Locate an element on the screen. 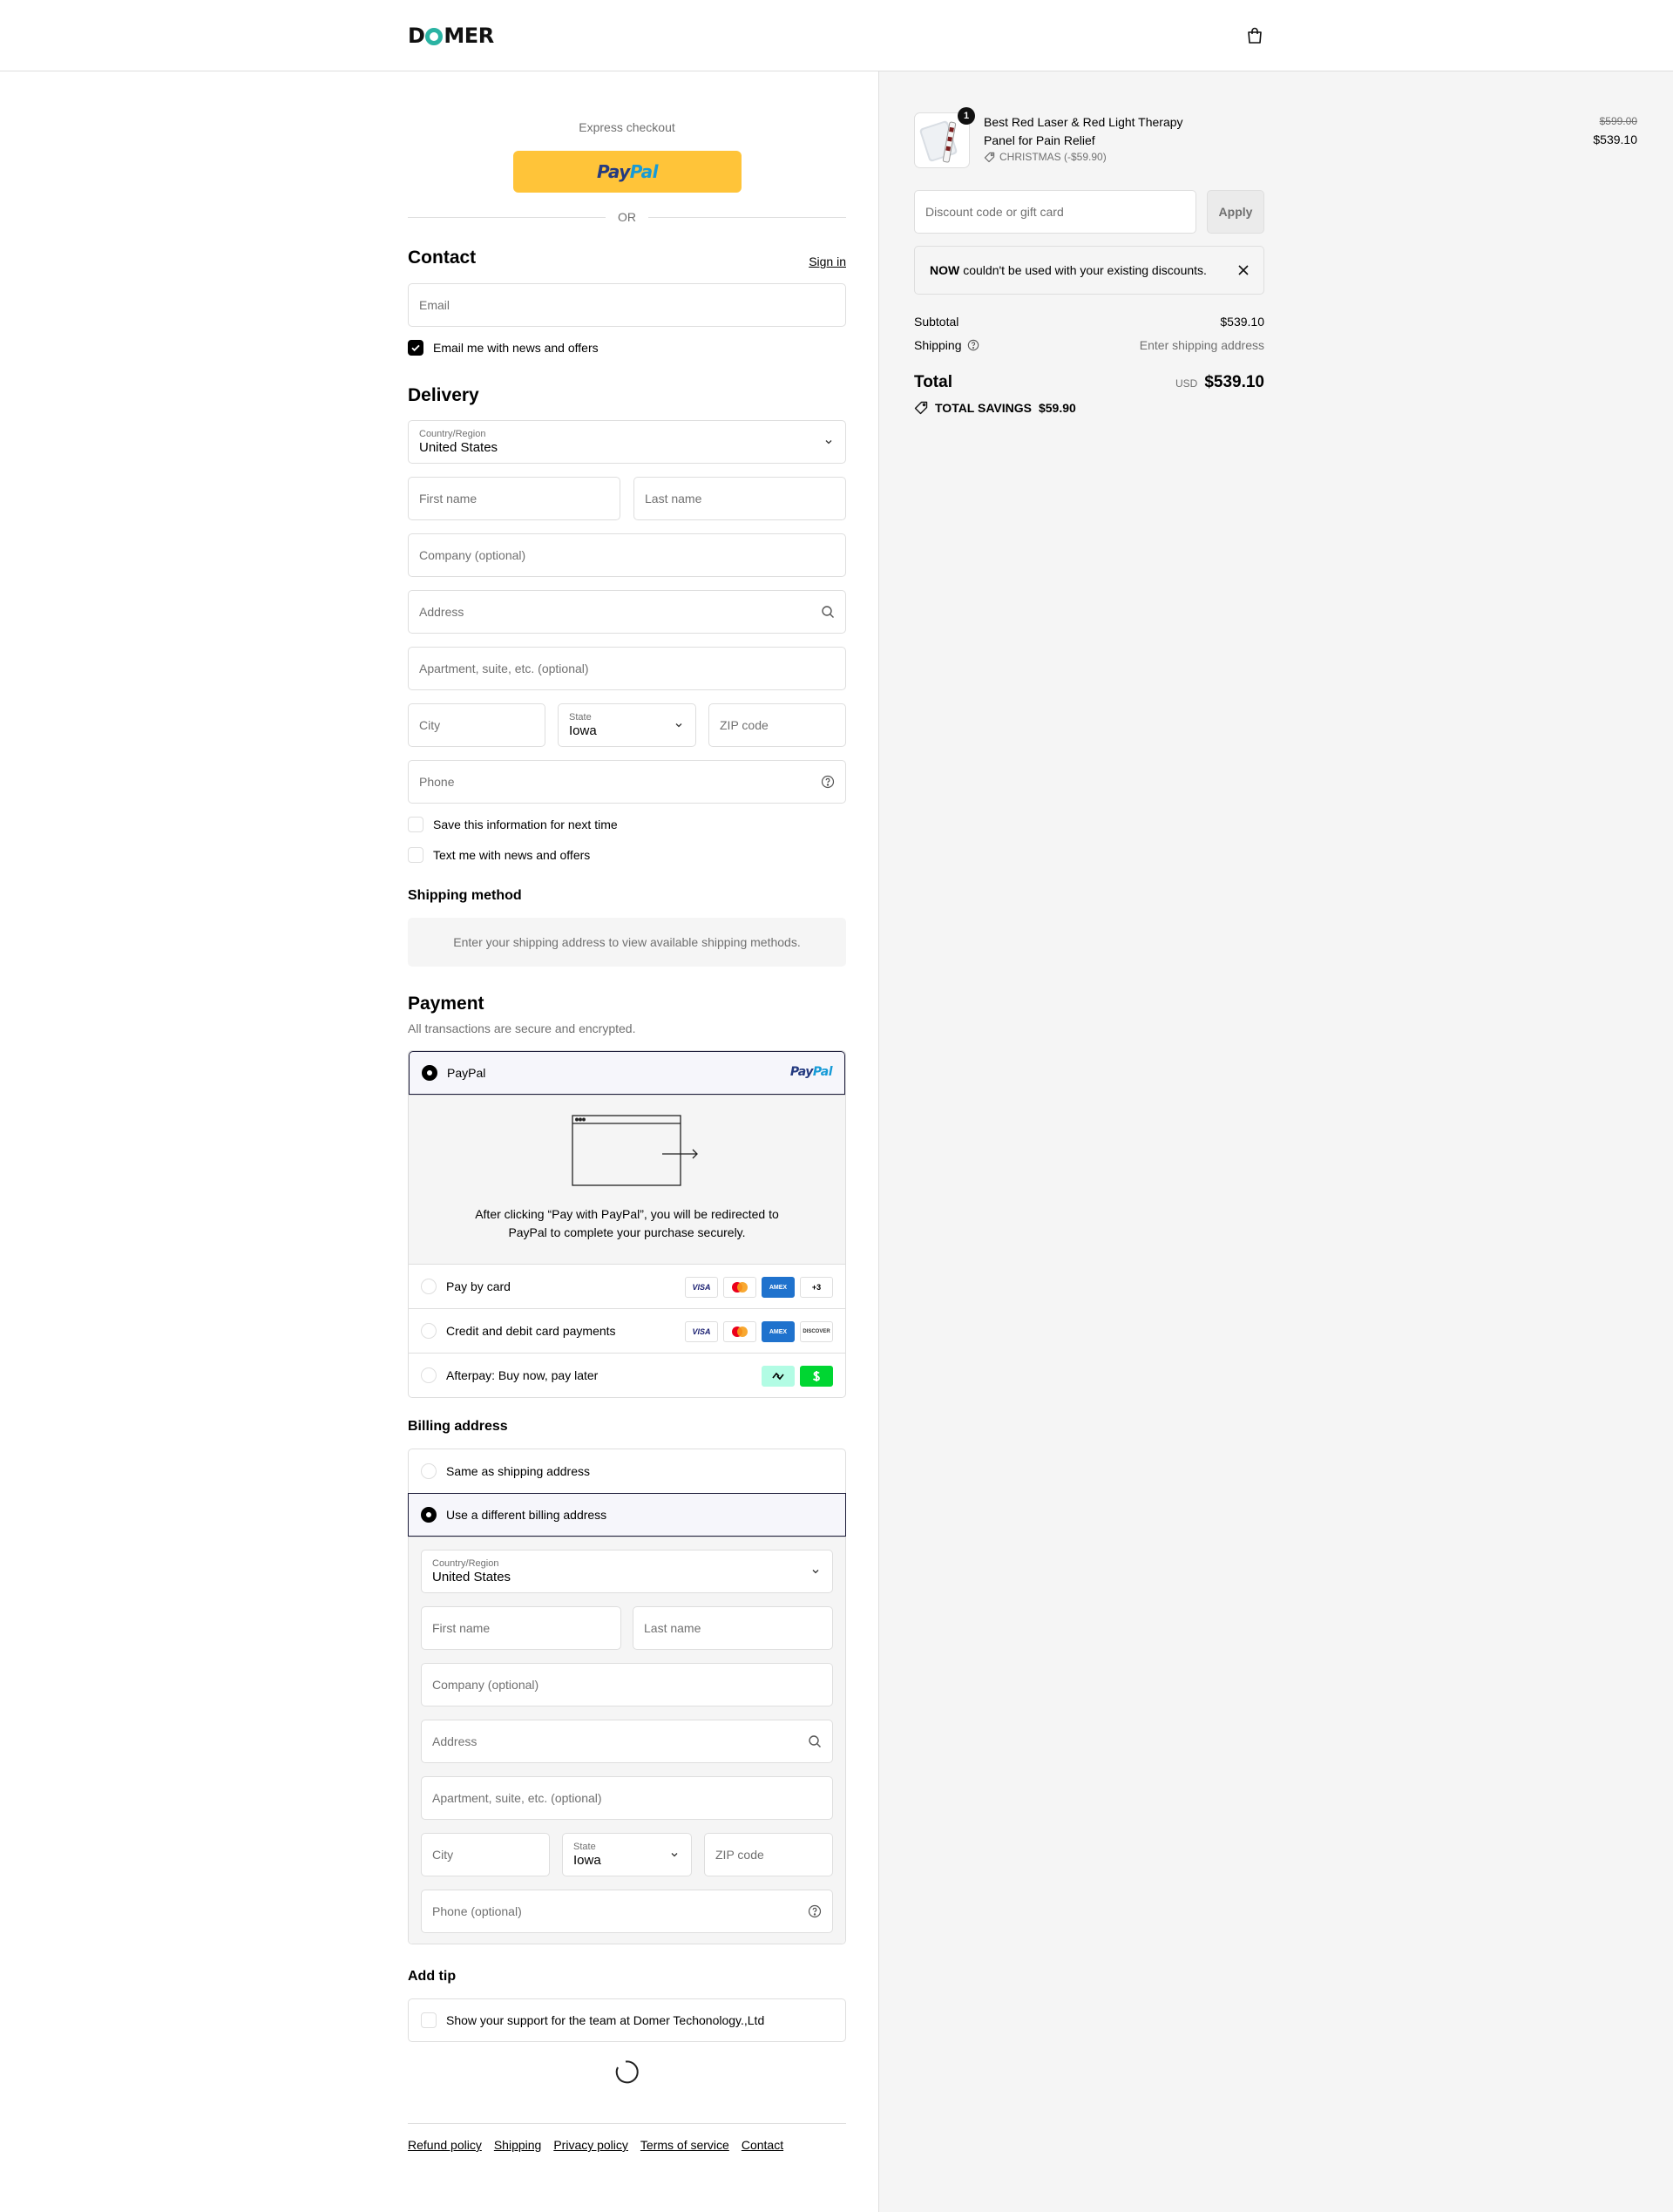 The width and height of the screenshot is (1673, 2212). payment-option-card: Pay by card VISA AMEX +3 is located at coordinates (627, 1286).